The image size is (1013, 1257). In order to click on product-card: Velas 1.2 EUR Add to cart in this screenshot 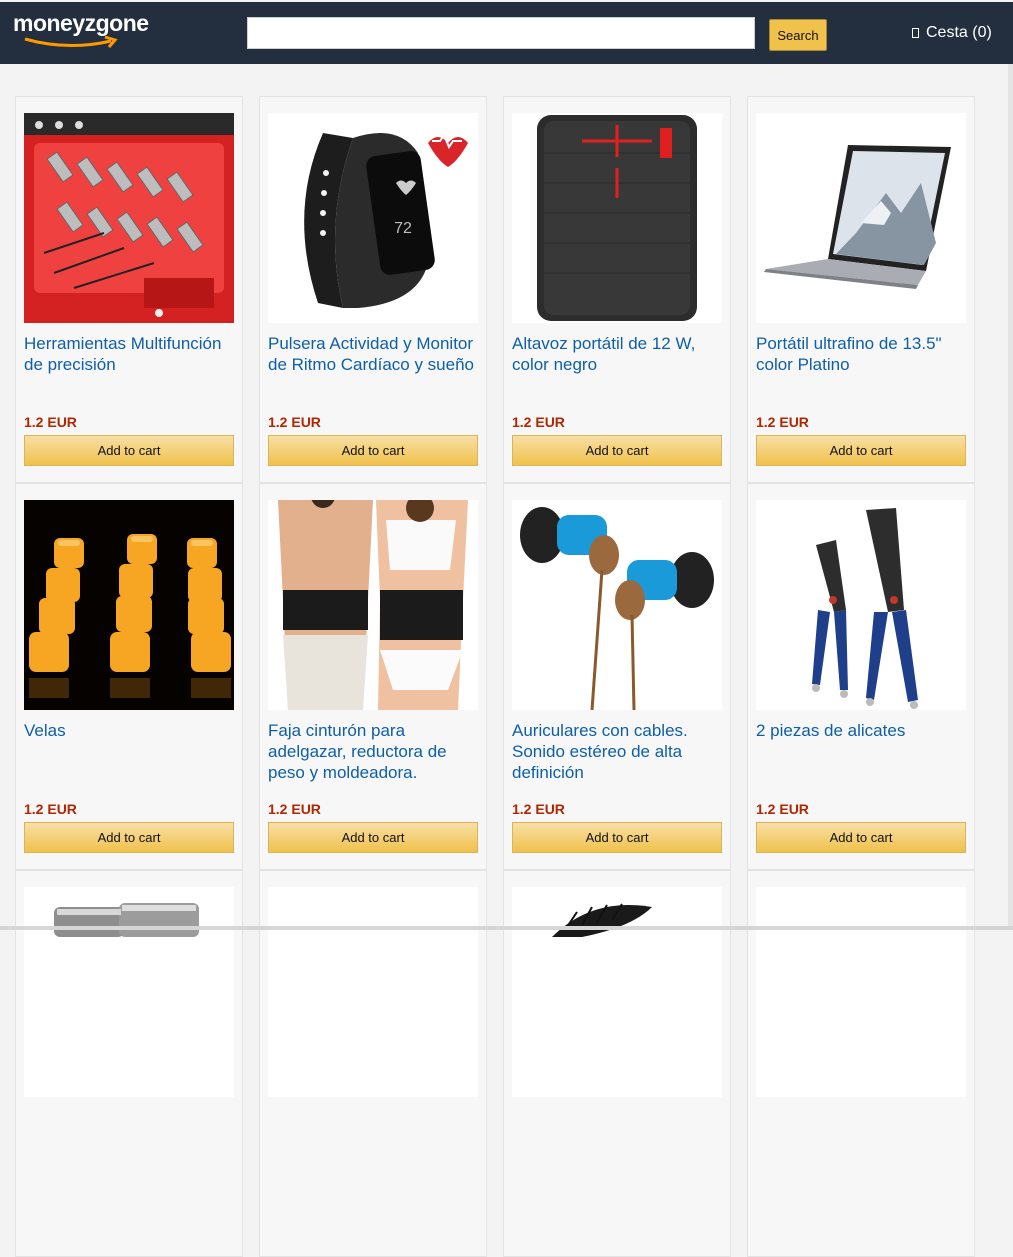, I will do `click(129, 676)`.